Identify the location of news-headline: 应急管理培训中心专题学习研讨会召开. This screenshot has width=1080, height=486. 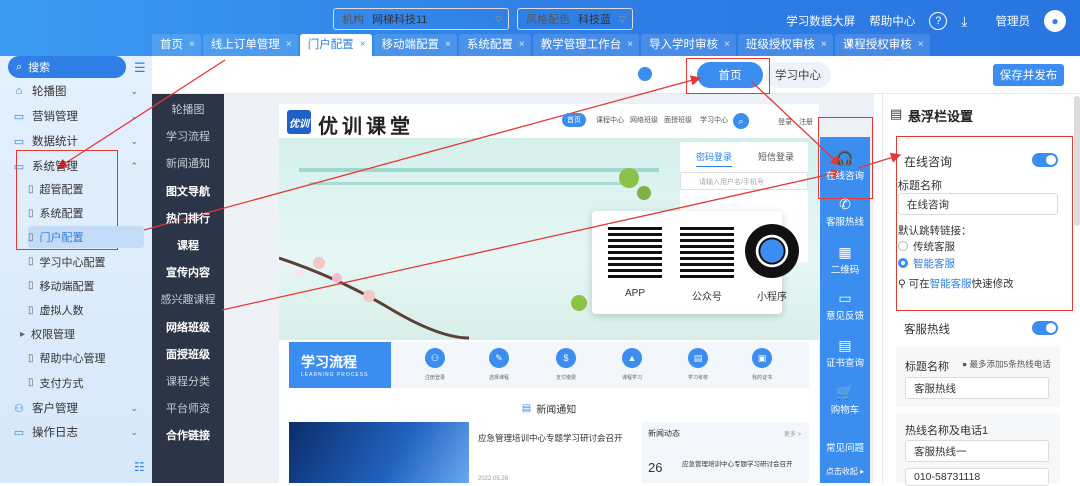
(557, 438).